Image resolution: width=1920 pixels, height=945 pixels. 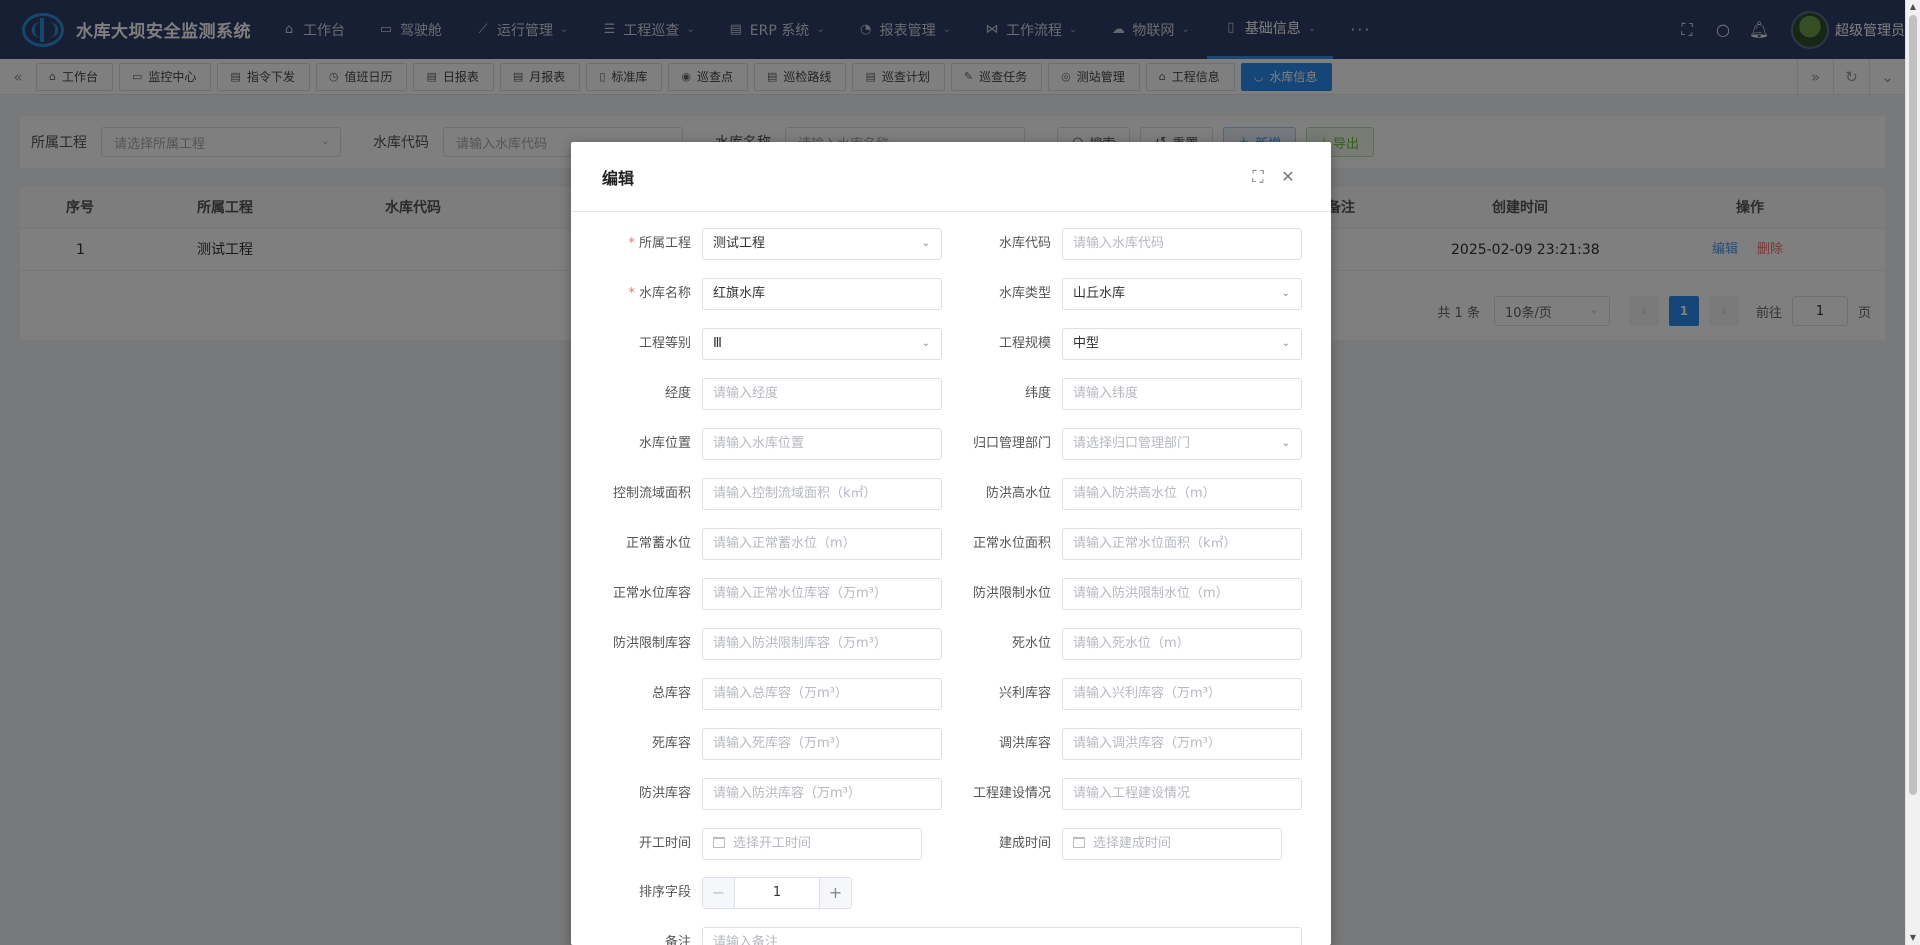 What do you see at coordinates (1031, 643) in the screenshot?
I see `field-label-text: 死水位` at bounding box center [1031, 643].